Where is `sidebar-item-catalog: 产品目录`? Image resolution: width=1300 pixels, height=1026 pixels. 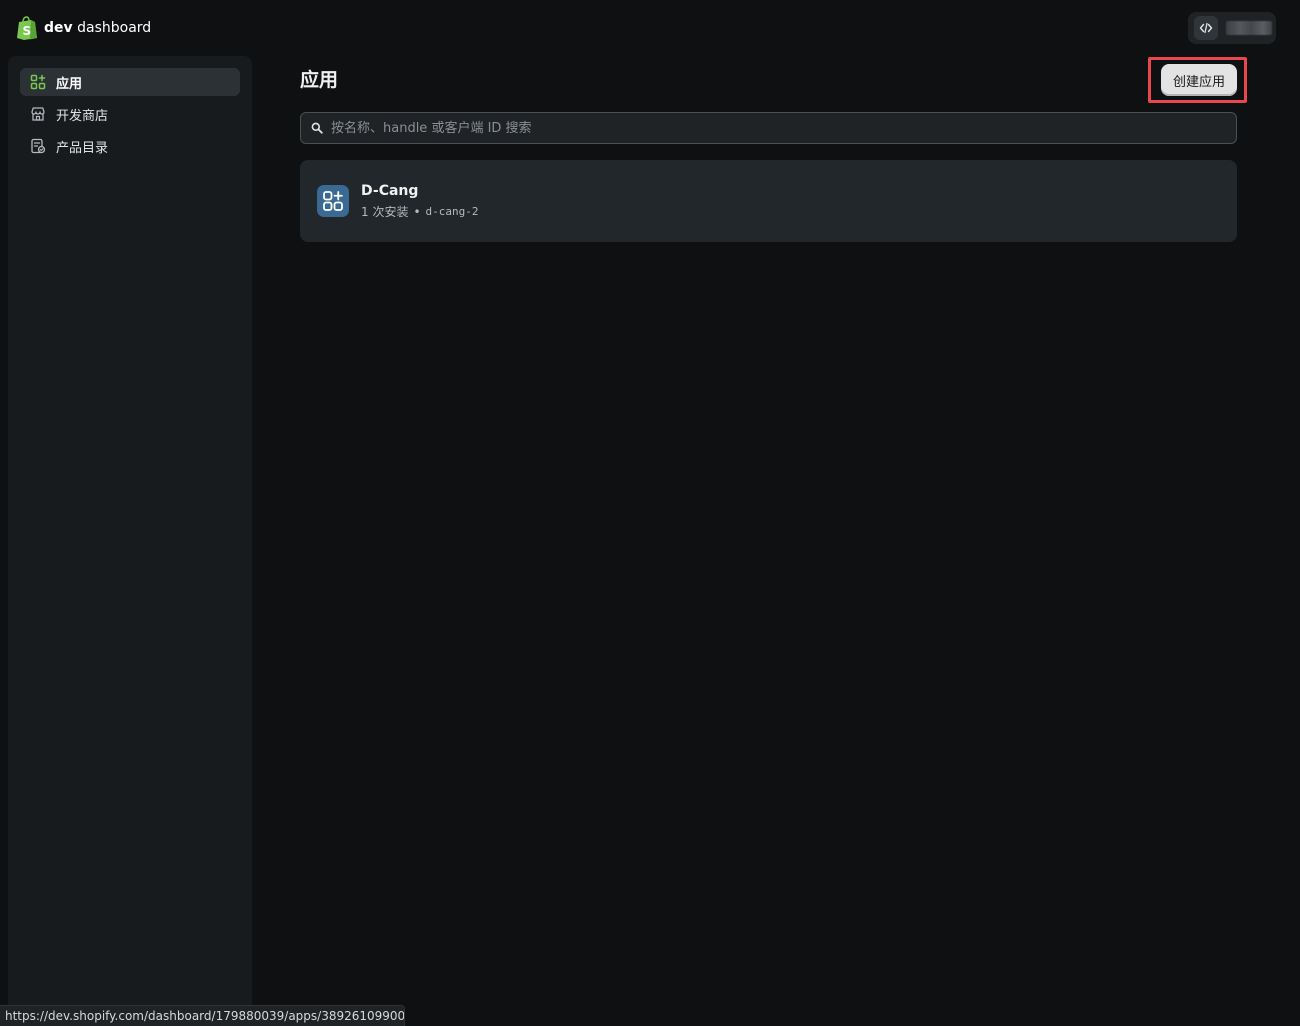
sidebar-item-catalog: 产品目录 is located at coordinates (130, 146).